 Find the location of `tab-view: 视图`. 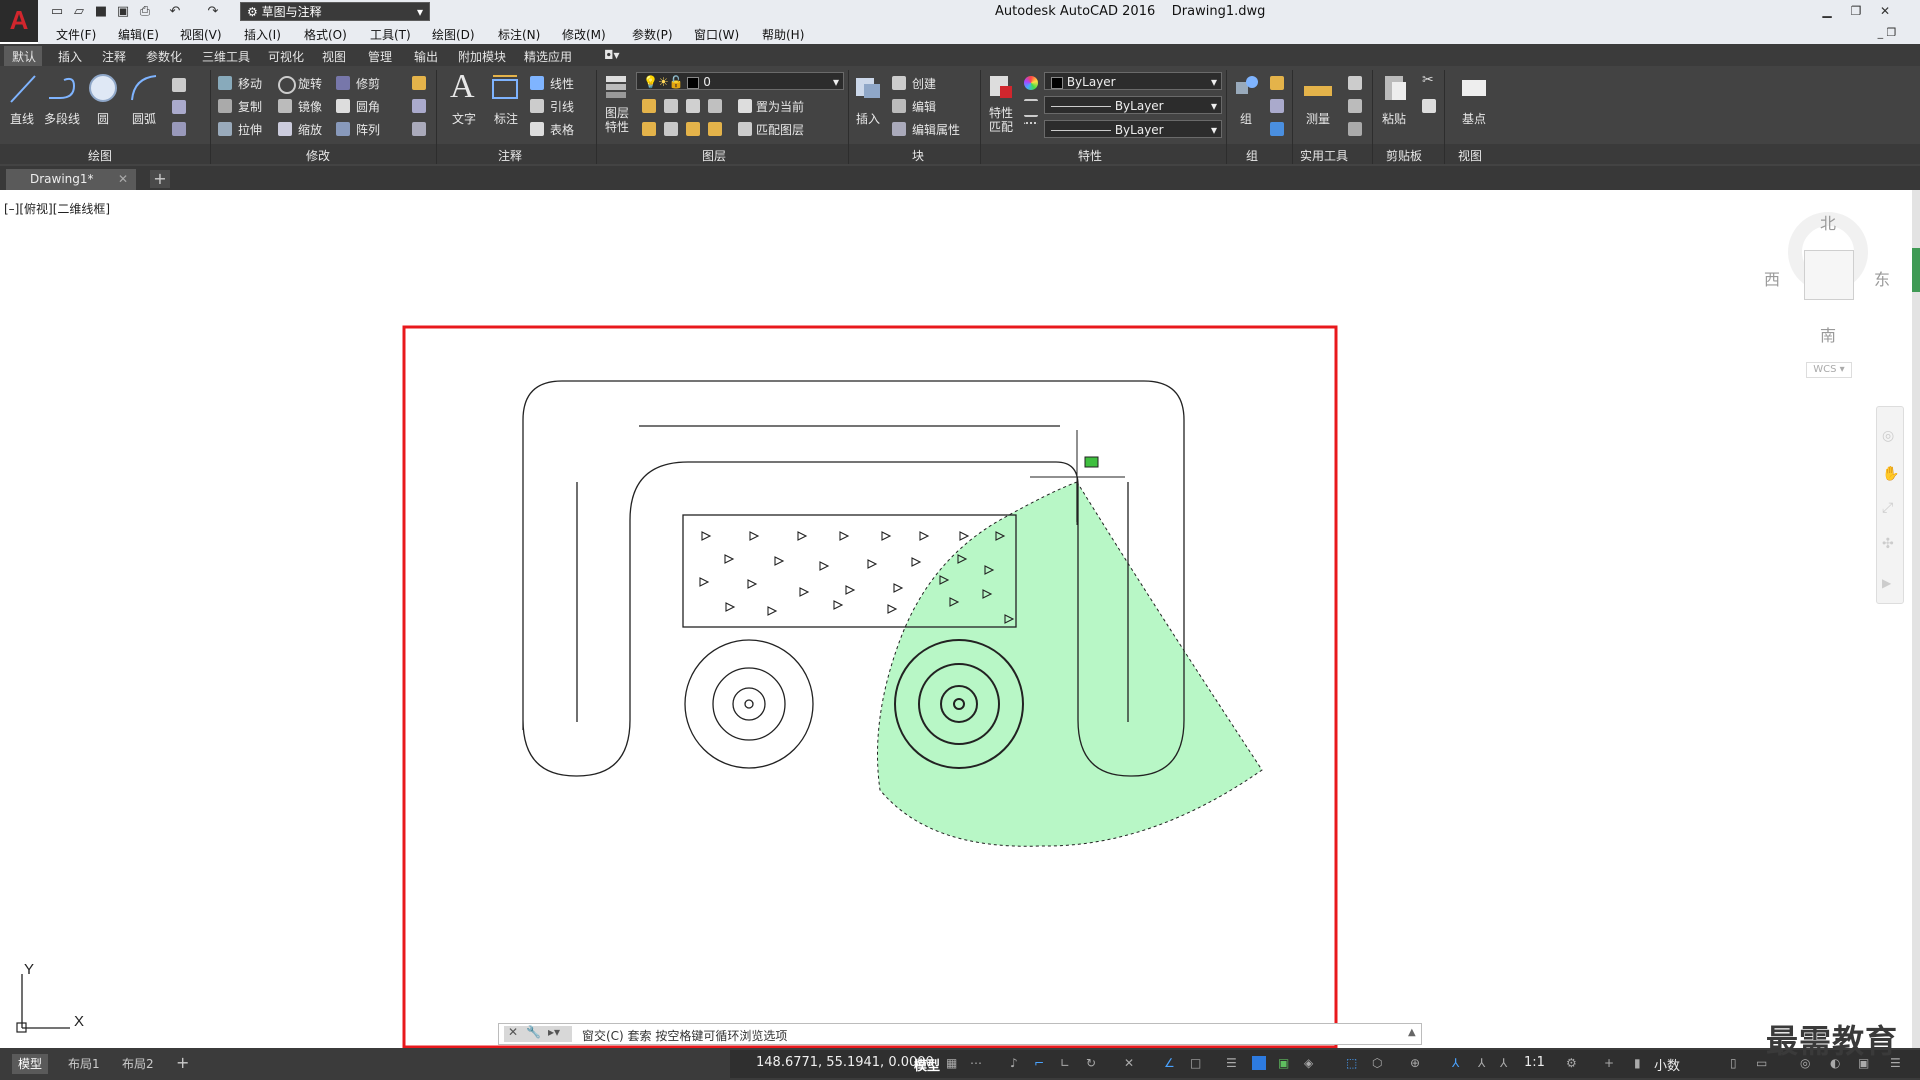

tab-view: 视图 is located at coordinates (334, 56).